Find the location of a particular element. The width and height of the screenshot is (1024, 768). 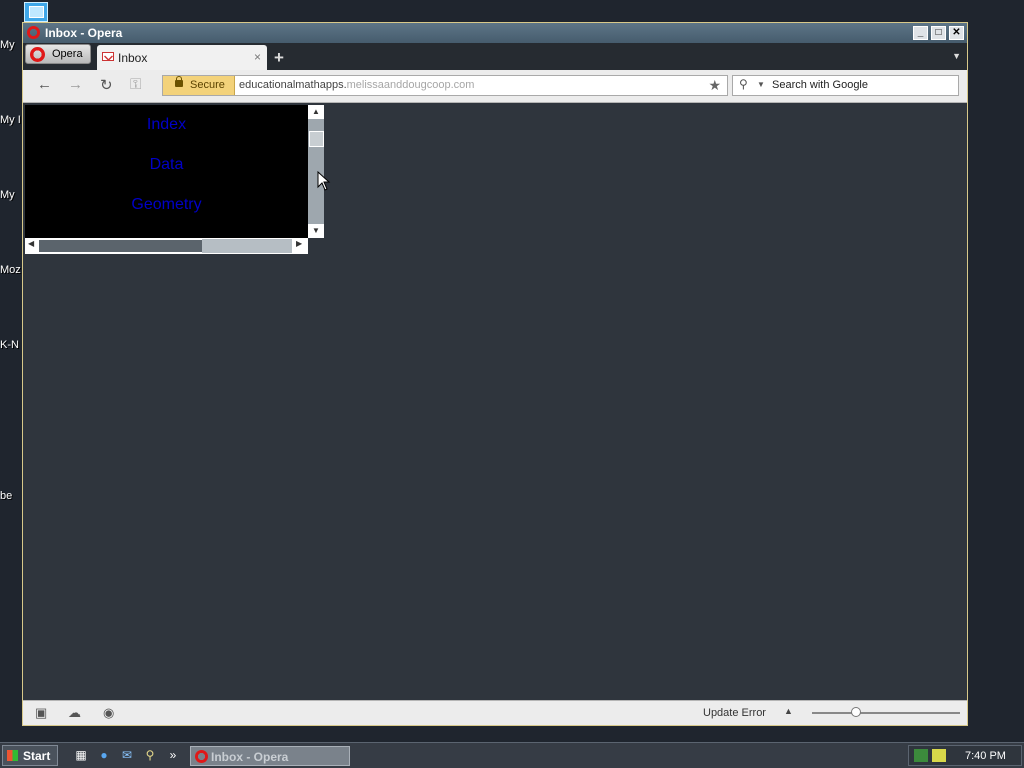

vertical-scroll-thumb is located at coordinates (316, 139).